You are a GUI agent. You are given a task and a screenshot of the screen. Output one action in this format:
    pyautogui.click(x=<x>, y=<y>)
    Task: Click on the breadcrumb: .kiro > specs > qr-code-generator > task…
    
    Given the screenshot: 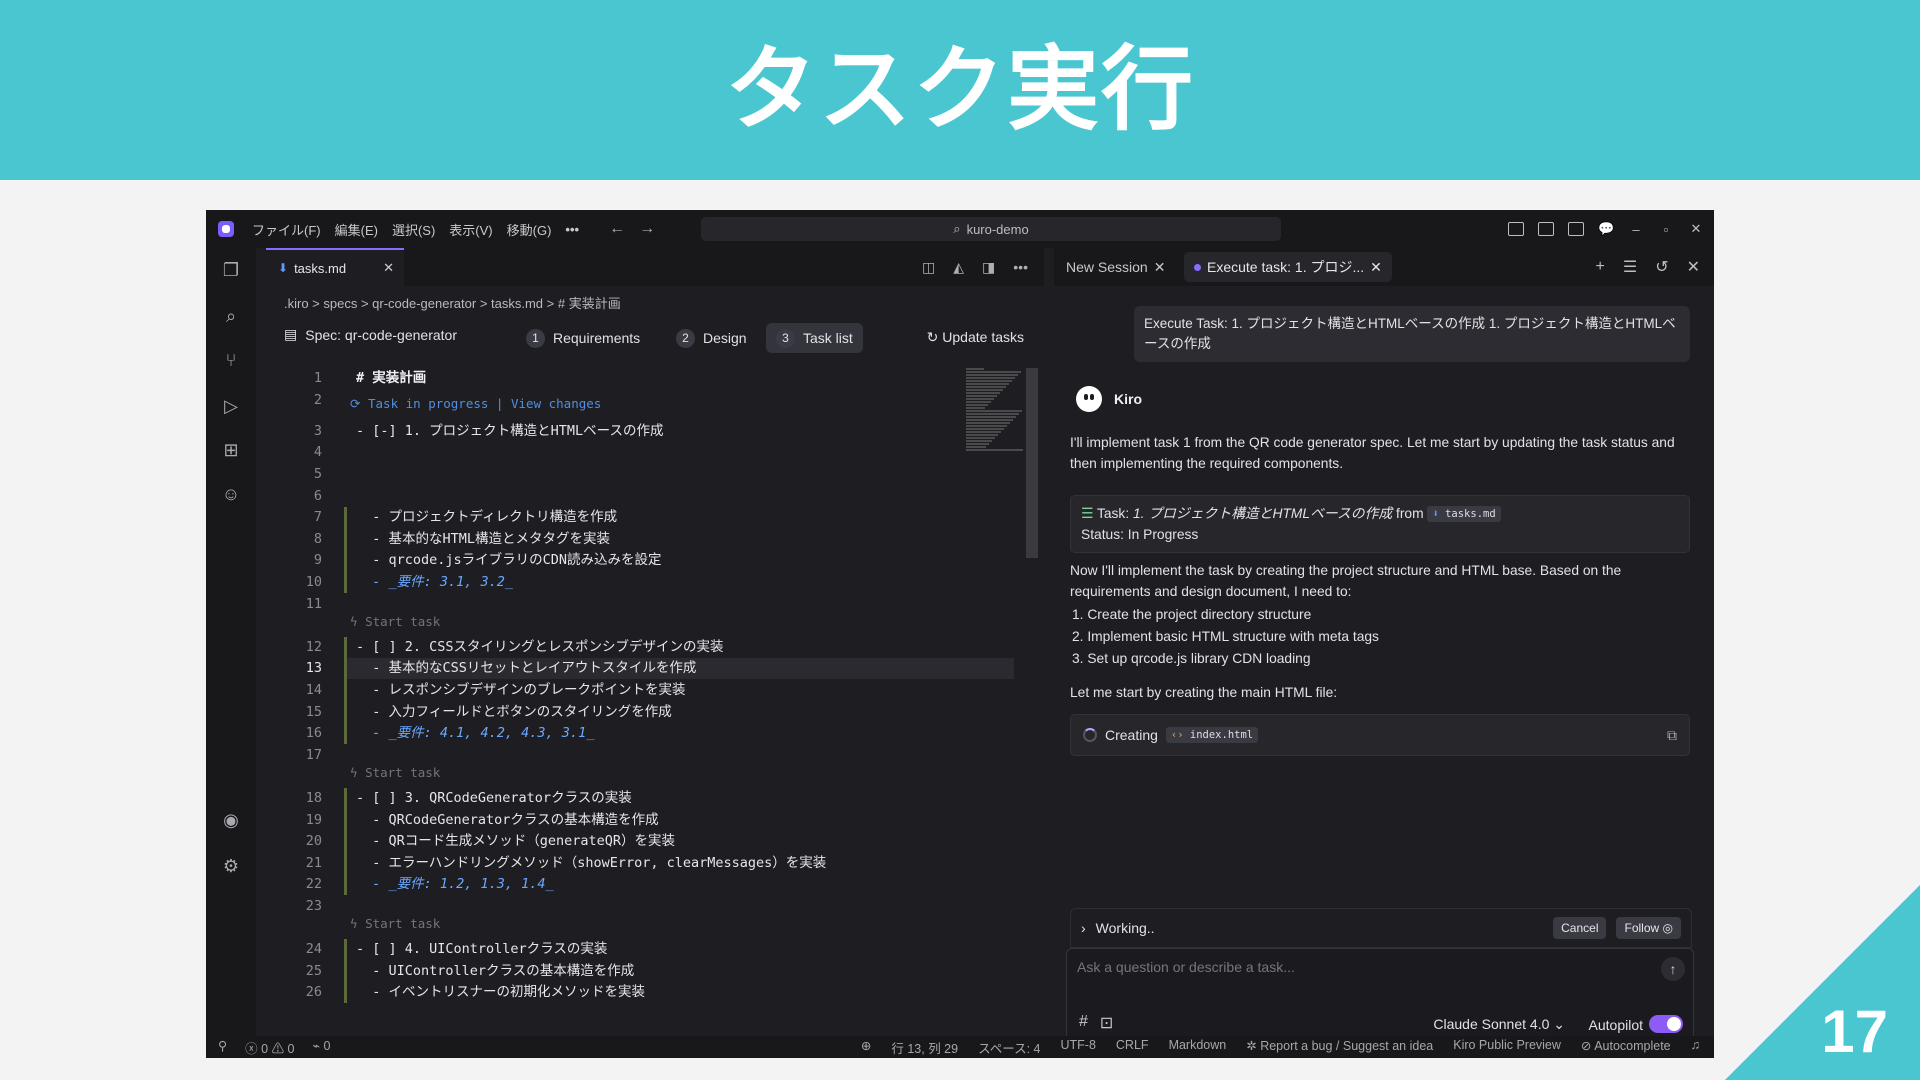 What is the action you would take?
    pyautogui.click(x=452, y=302)
    